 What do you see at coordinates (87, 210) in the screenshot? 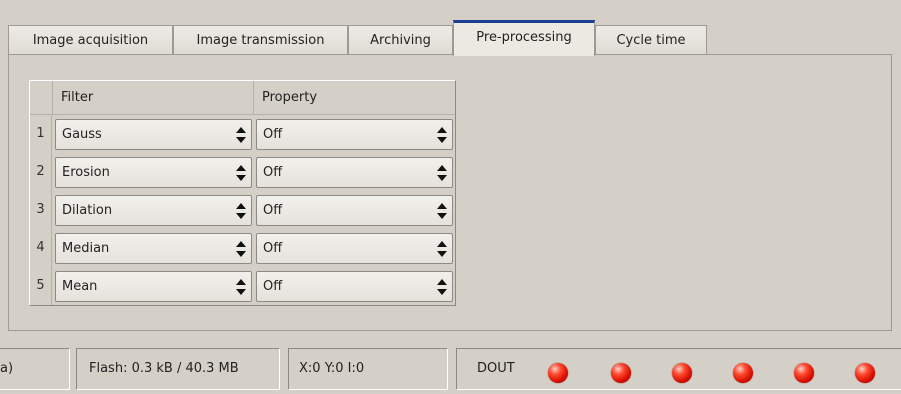
I see `filter-value: Dilation` at bounding box center [87, 210].